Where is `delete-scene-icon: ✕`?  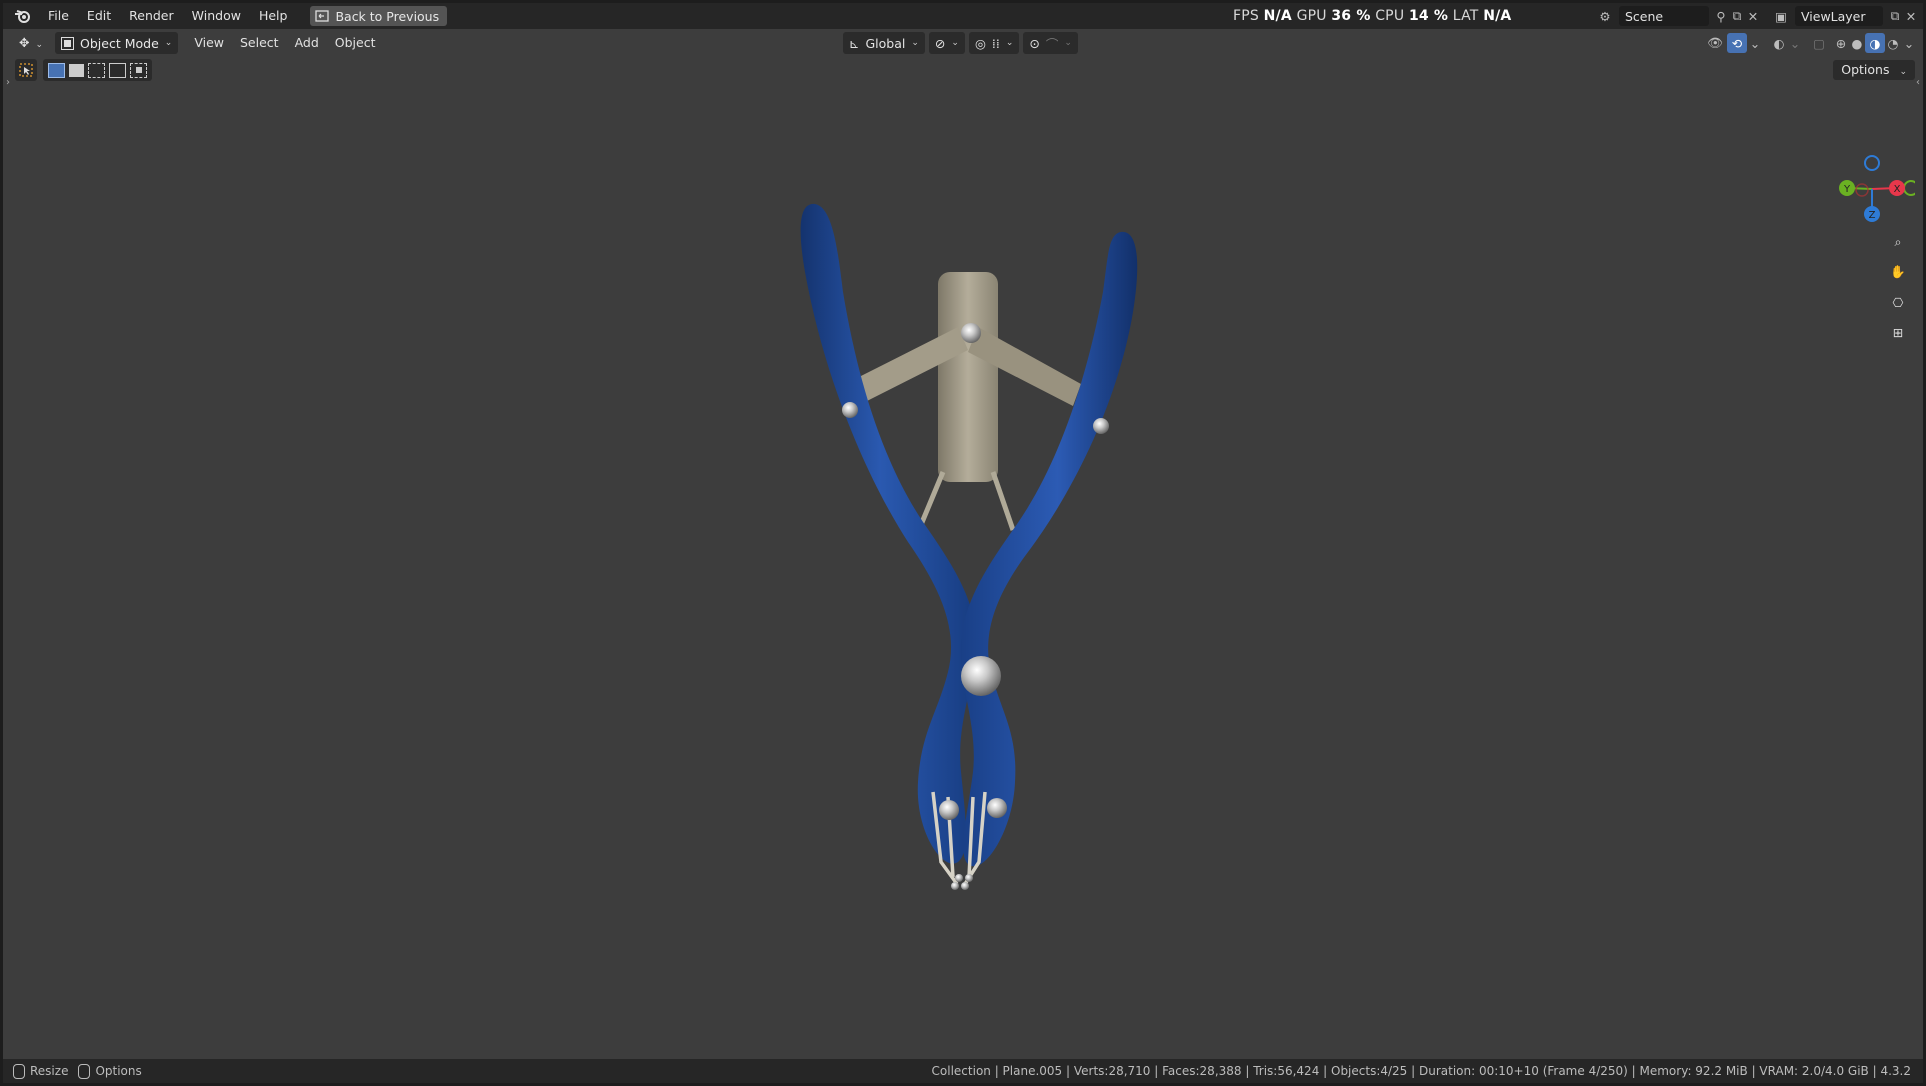
delete-scene-icon: ✕ is located at coordinates (1753, 16).